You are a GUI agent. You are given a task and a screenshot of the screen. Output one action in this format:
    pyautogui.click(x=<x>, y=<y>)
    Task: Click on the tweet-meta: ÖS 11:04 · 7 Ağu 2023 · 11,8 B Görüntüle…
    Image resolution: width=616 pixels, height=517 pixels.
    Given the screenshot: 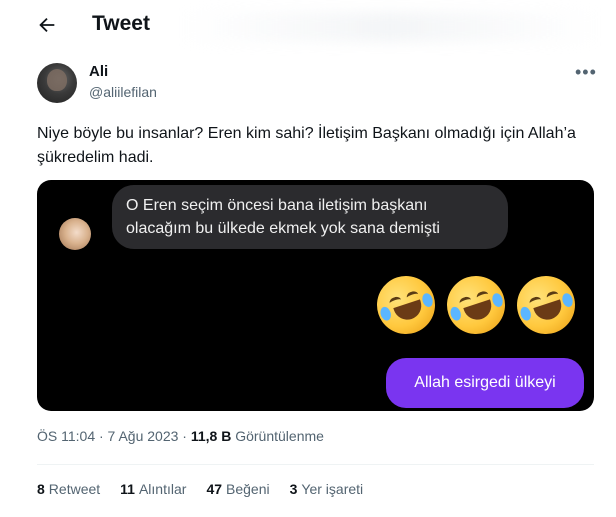 What is the action you would take?
    pyautogui.click(x=180, y=436)
    